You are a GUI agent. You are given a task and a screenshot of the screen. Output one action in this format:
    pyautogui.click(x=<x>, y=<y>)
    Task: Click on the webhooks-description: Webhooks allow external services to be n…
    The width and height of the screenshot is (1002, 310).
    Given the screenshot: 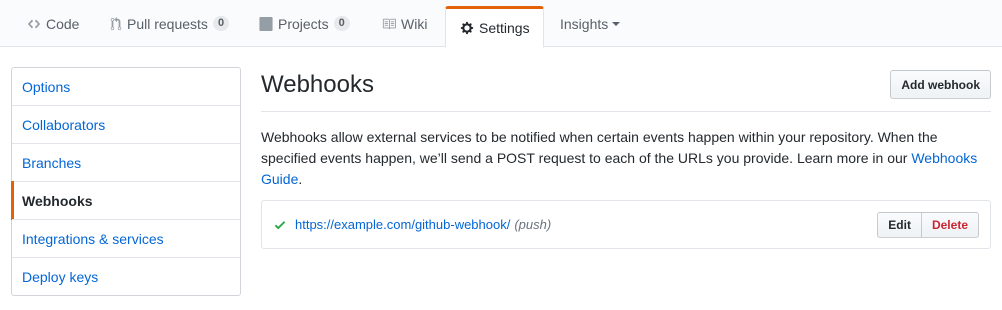 What is the action you would take?
    pyautogui.click(x=626, y=158)
    